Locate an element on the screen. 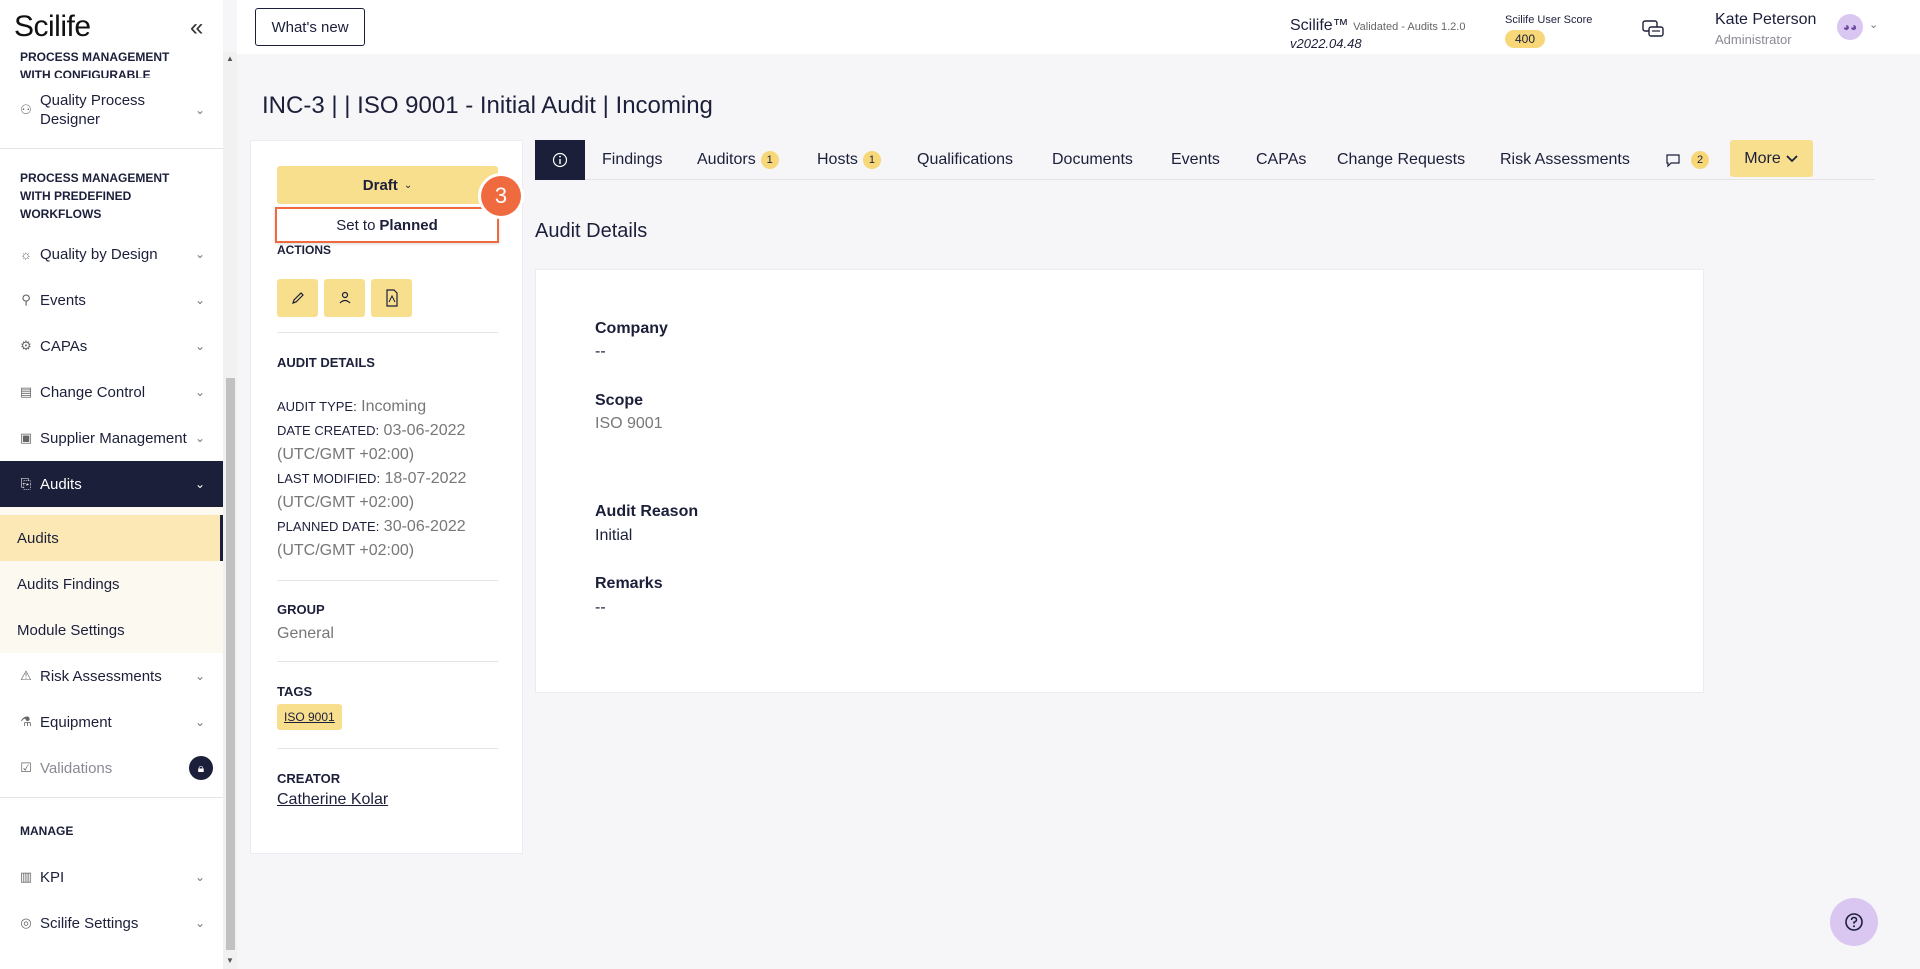 This screenshot has width=1920, height=969. company-value: -- is located at coordinates (600, 351).